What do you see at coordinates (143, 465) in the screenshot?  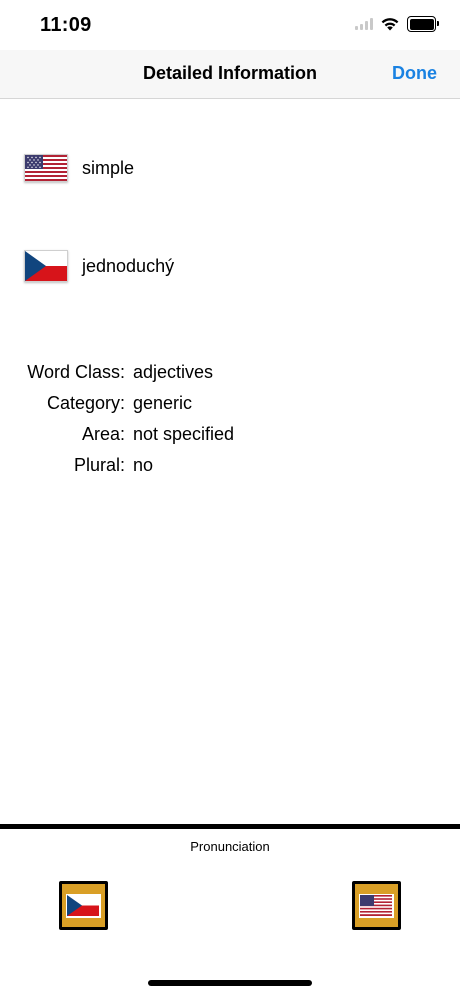 I see `detail-value: no` at bounding box center [143, 465].